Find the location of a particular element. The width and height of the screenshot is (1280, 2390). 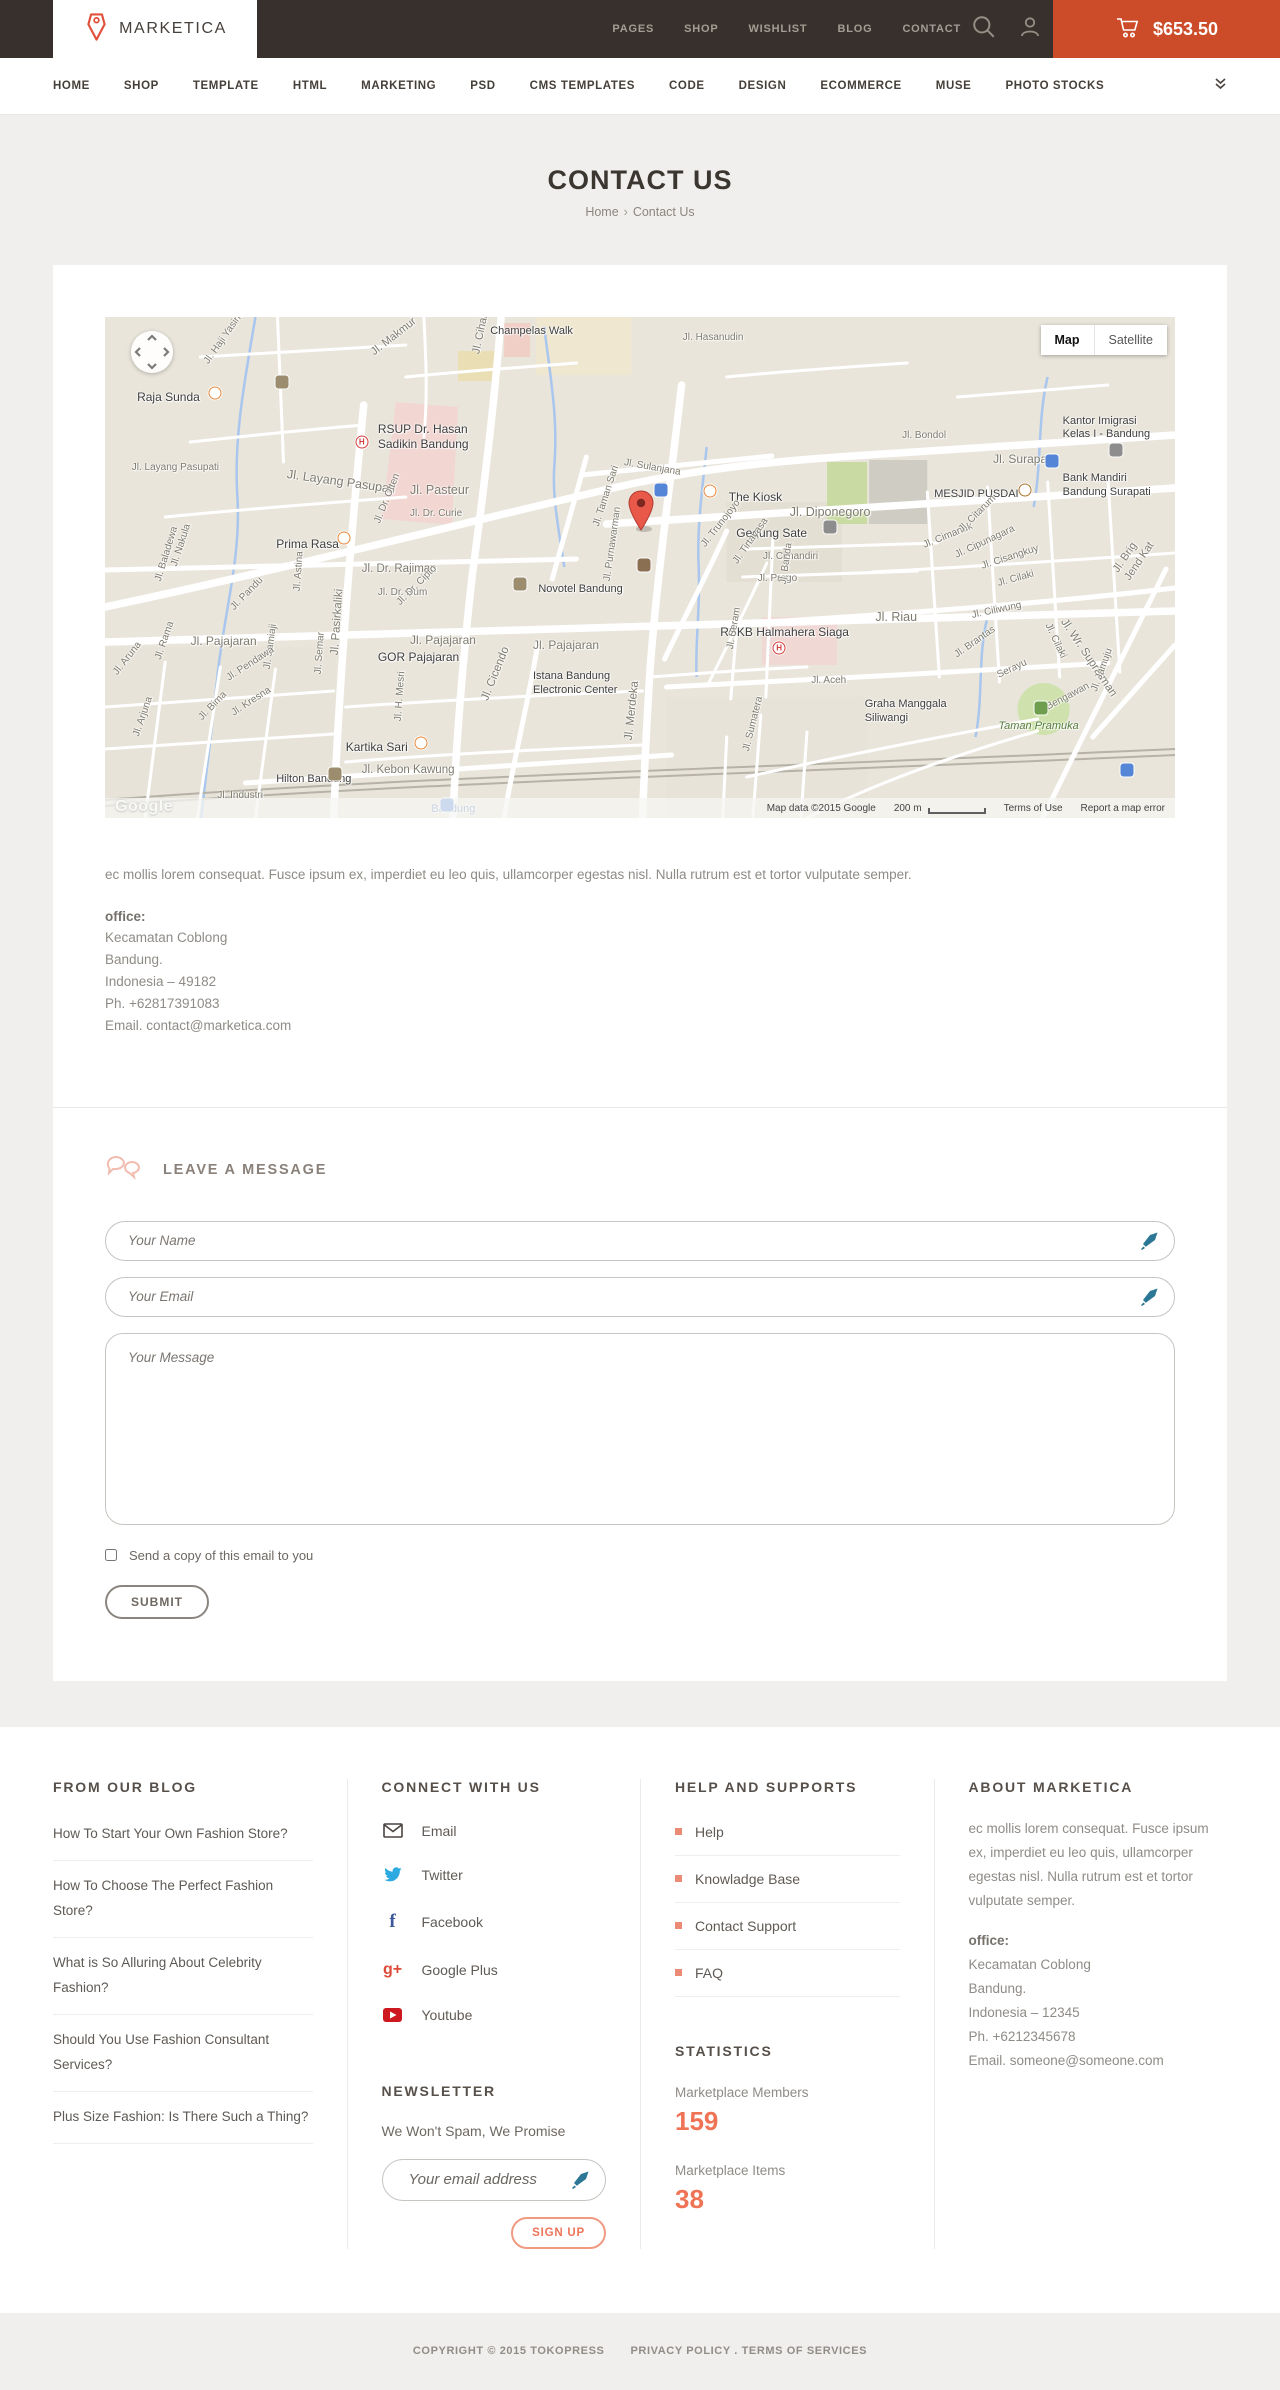

help-link: FAQ is located at coordinates (709, 1973).